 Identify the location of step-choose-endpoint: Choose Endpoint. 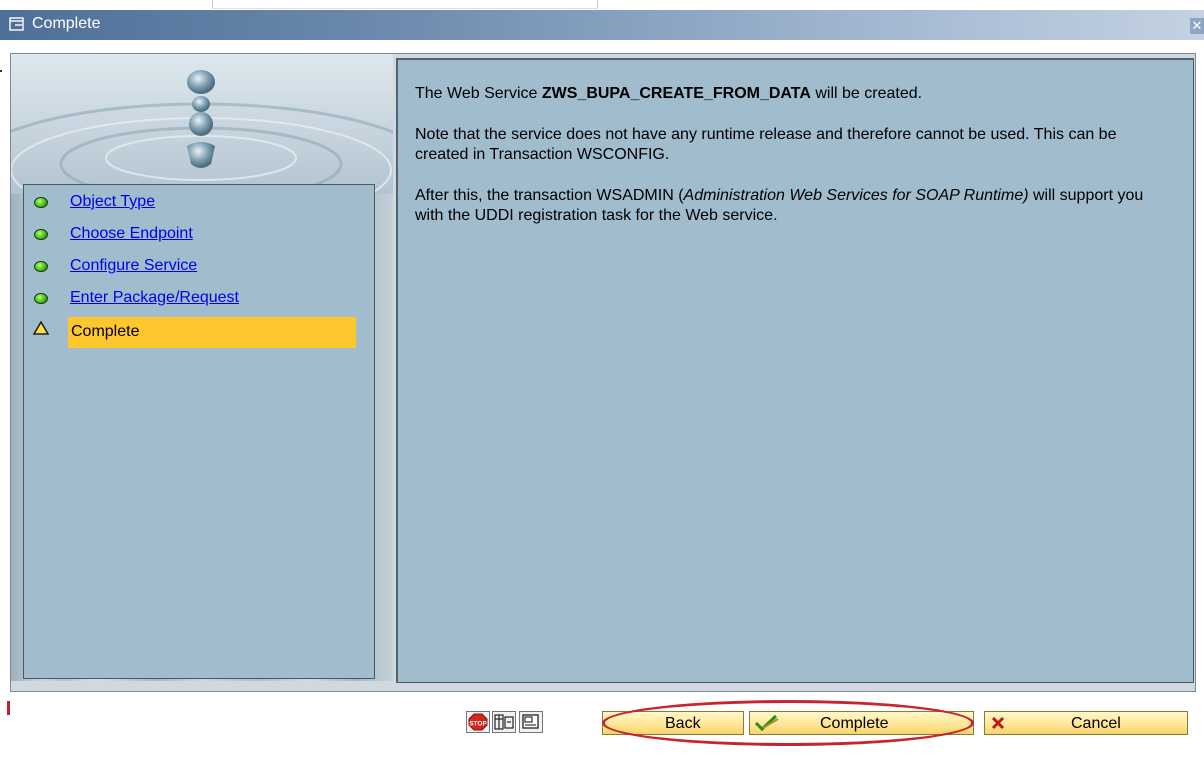
(199, 237).